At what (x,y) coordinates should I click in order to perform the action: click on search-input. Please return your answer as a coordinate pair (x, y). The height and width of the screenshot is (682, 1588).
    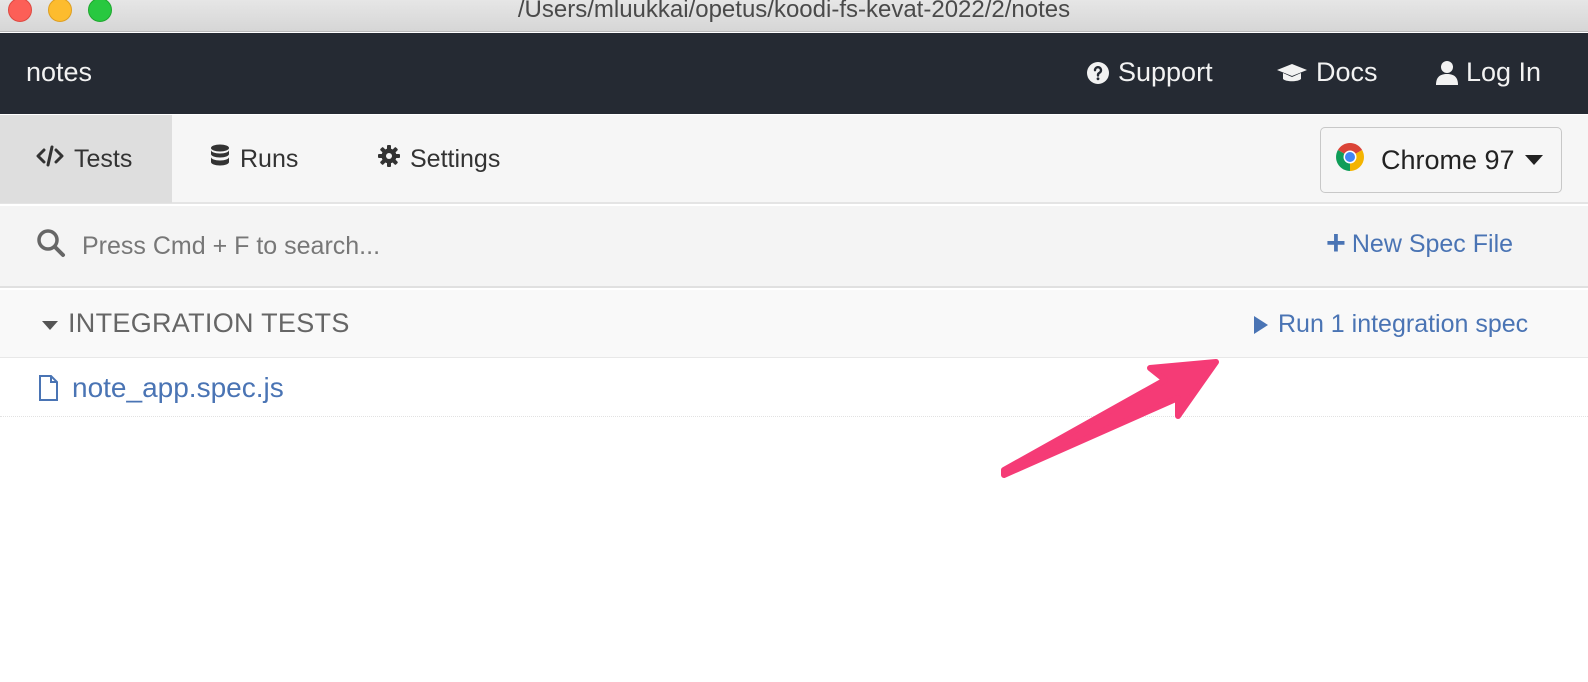
    Looking at the image, I should click on (482, 246).